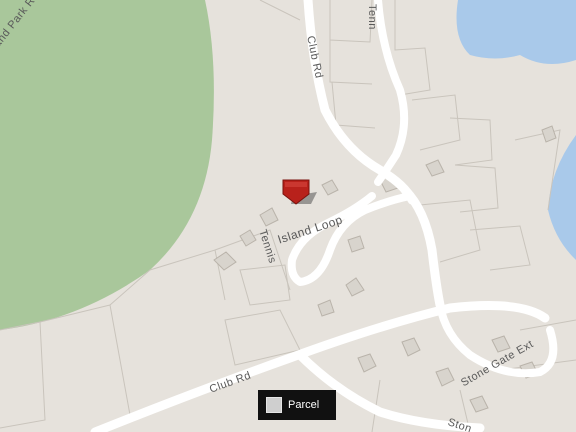  Describe the element at coordinates (422, 247) in the screenshot. I see `main-connector` at that location.